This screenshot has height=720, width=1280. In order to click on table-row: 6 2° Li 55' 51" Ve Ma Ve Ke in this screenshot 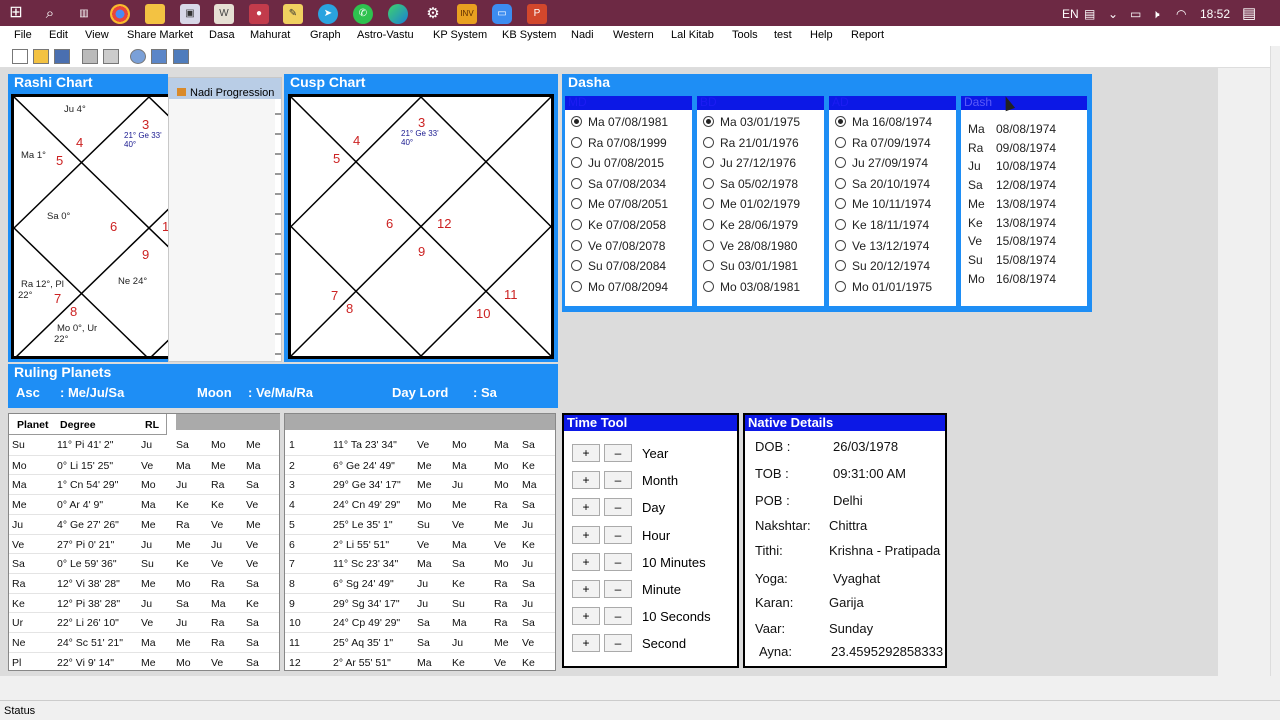, I will do `click(420, 543)`.